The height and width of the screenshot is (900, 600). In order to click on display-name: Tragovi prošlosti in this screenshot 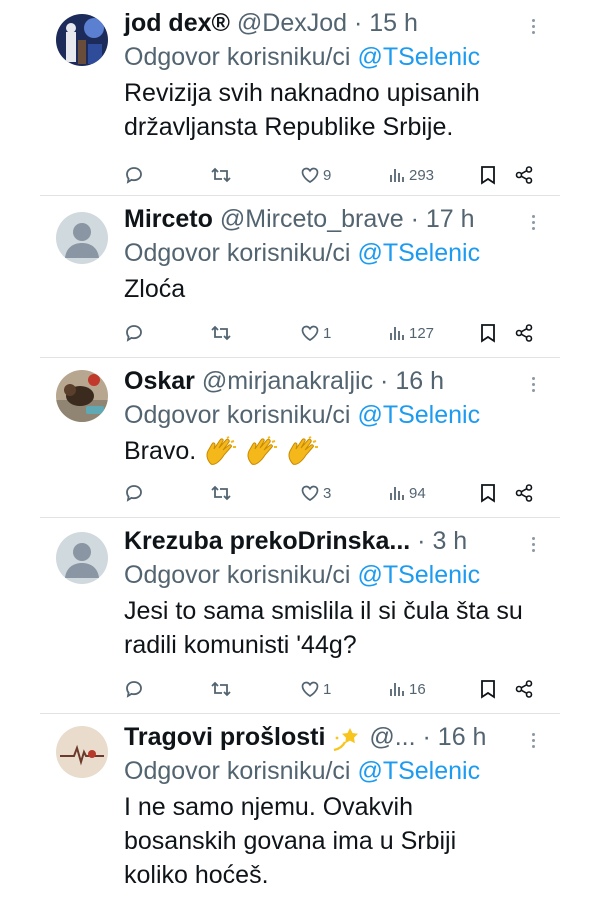, I will do `click(224, 737)`.